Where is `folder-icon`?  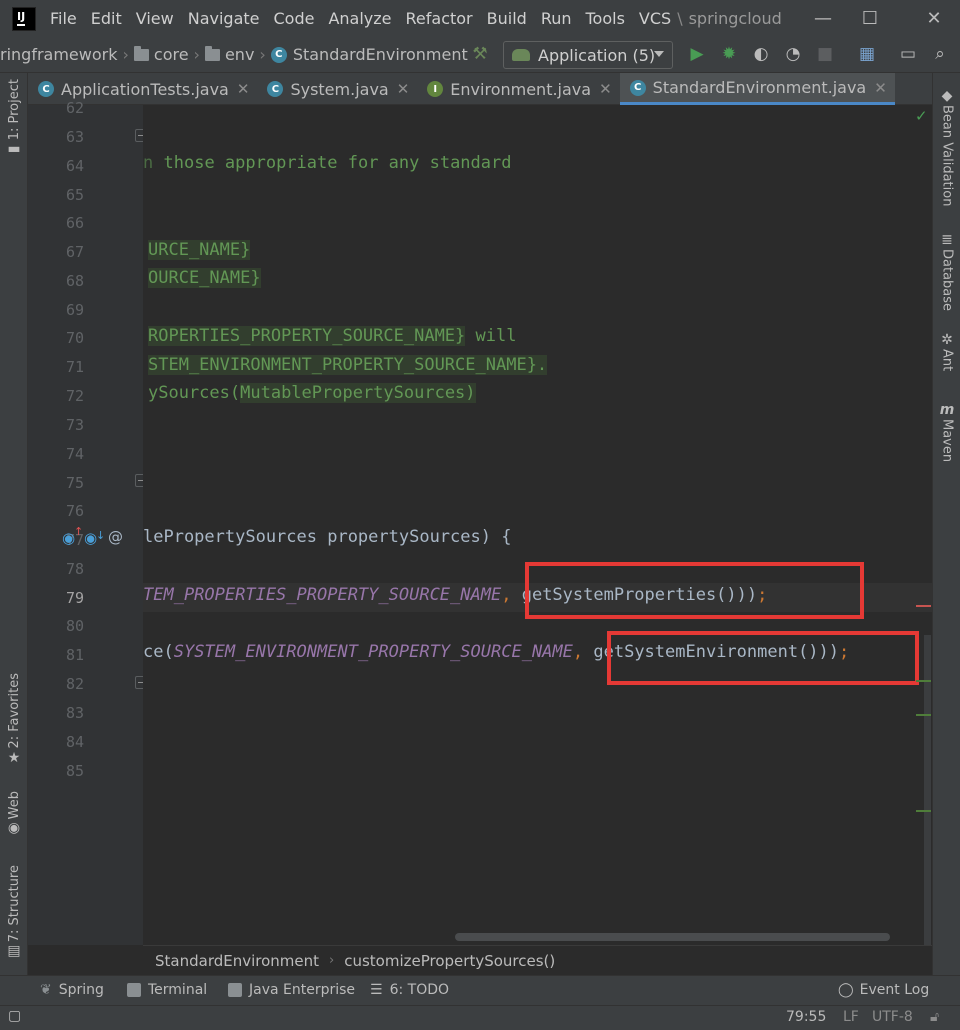 folder-icon is located at coordinates (141, 53).